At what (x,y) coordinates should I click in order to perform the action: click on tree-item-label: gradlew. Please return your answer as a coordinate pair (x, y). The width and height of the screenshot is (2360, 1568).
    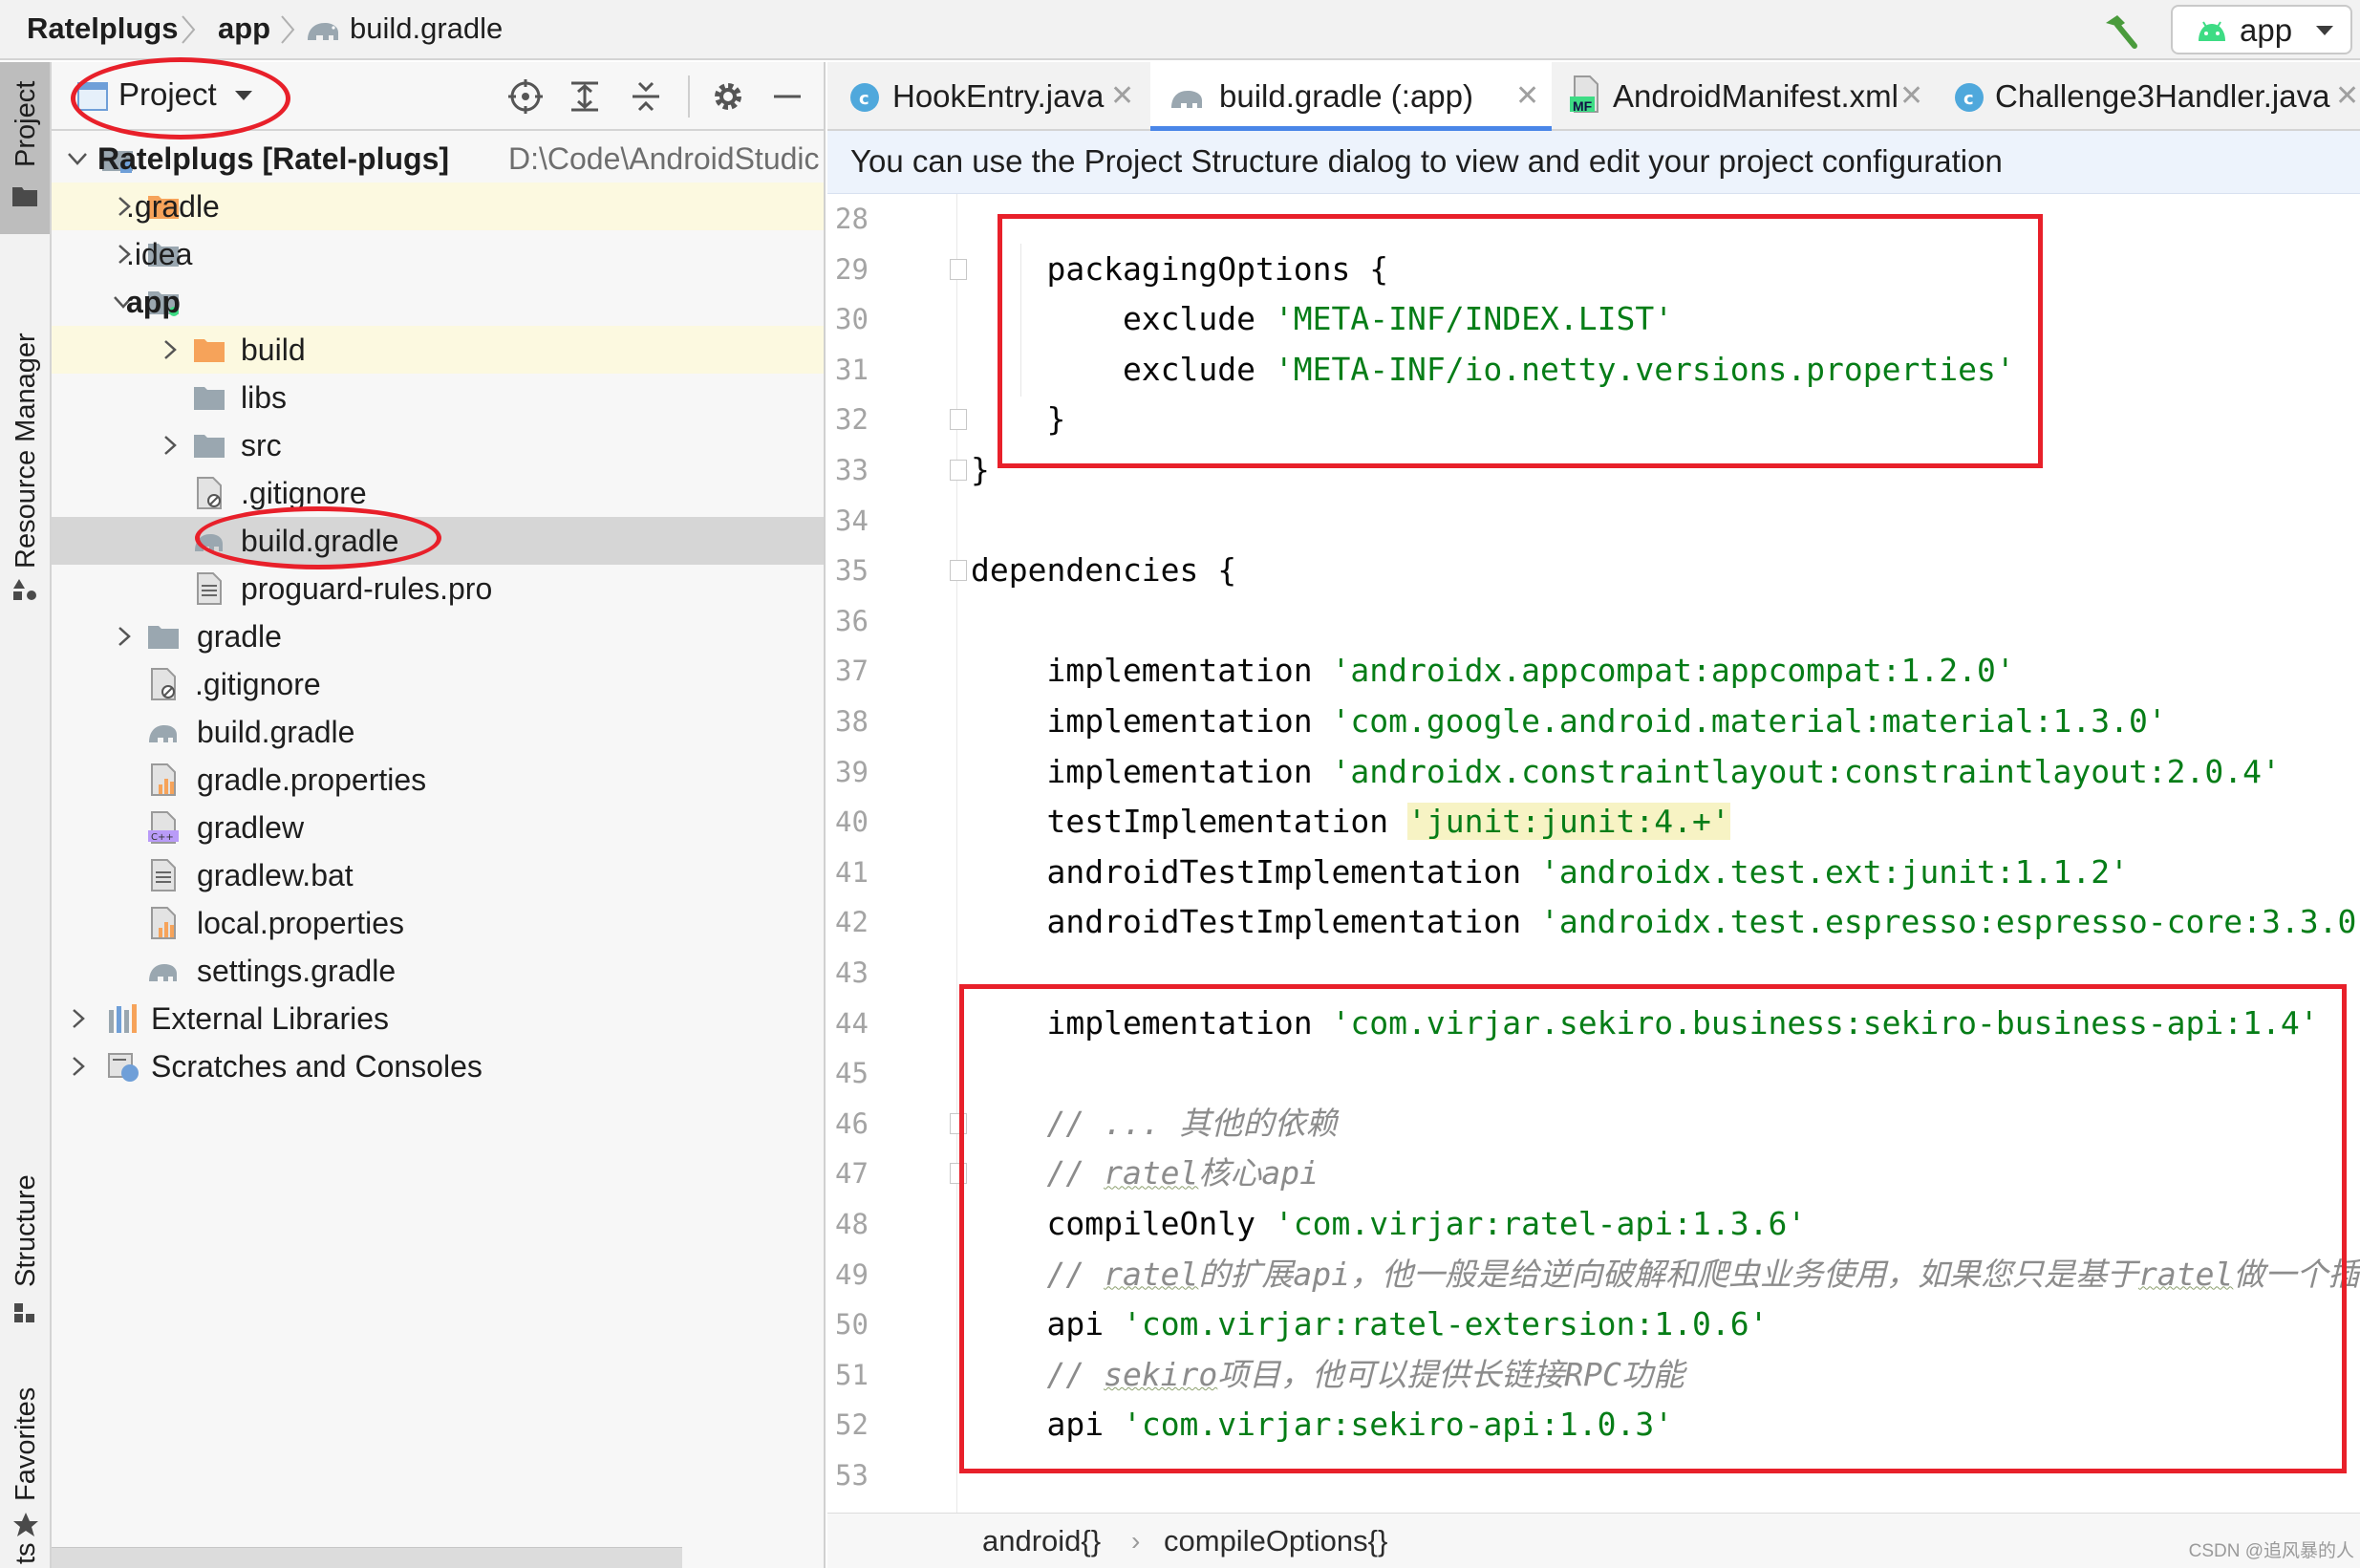
    Looking at the image, I should click on (251, 828).